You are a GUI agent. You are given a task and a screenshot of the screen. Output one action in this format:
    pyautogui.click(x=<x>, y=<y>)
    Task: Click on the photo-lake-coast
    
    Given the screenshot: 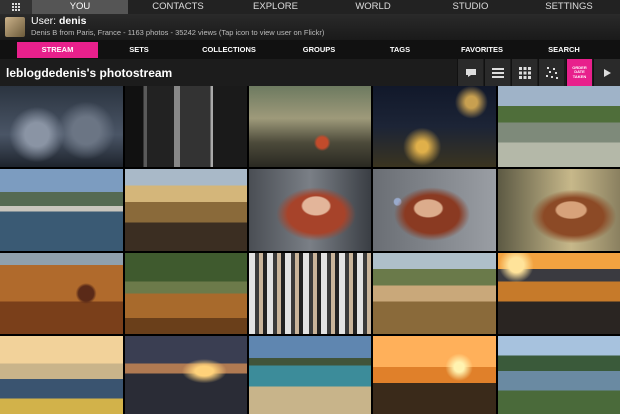 What is the action you would take?
    pyautogui.click(x=559, y=375)
    